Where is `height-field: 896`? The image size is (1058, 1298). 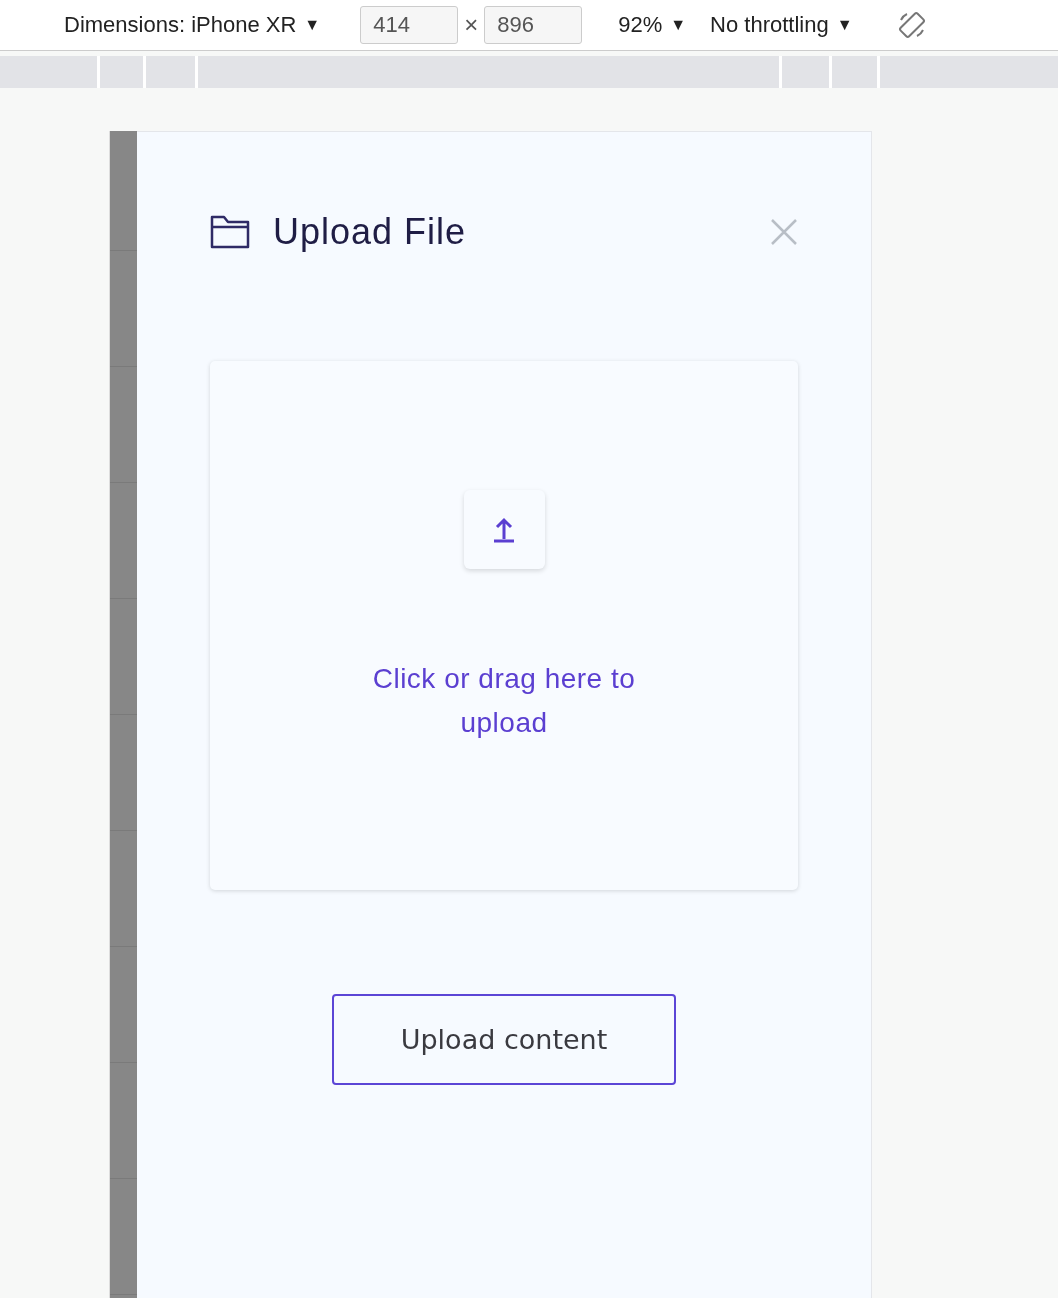
height-field: 896 is located at coordinates (533, 25).